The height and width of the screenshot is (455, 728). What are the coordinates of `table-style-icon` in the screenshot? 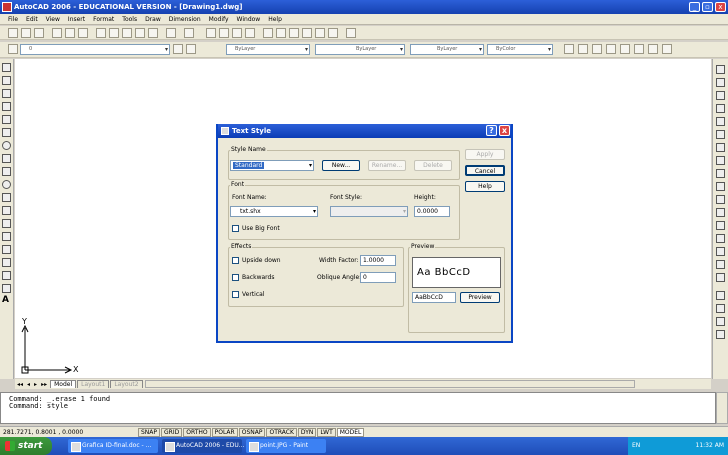 It's located at (625, 49).